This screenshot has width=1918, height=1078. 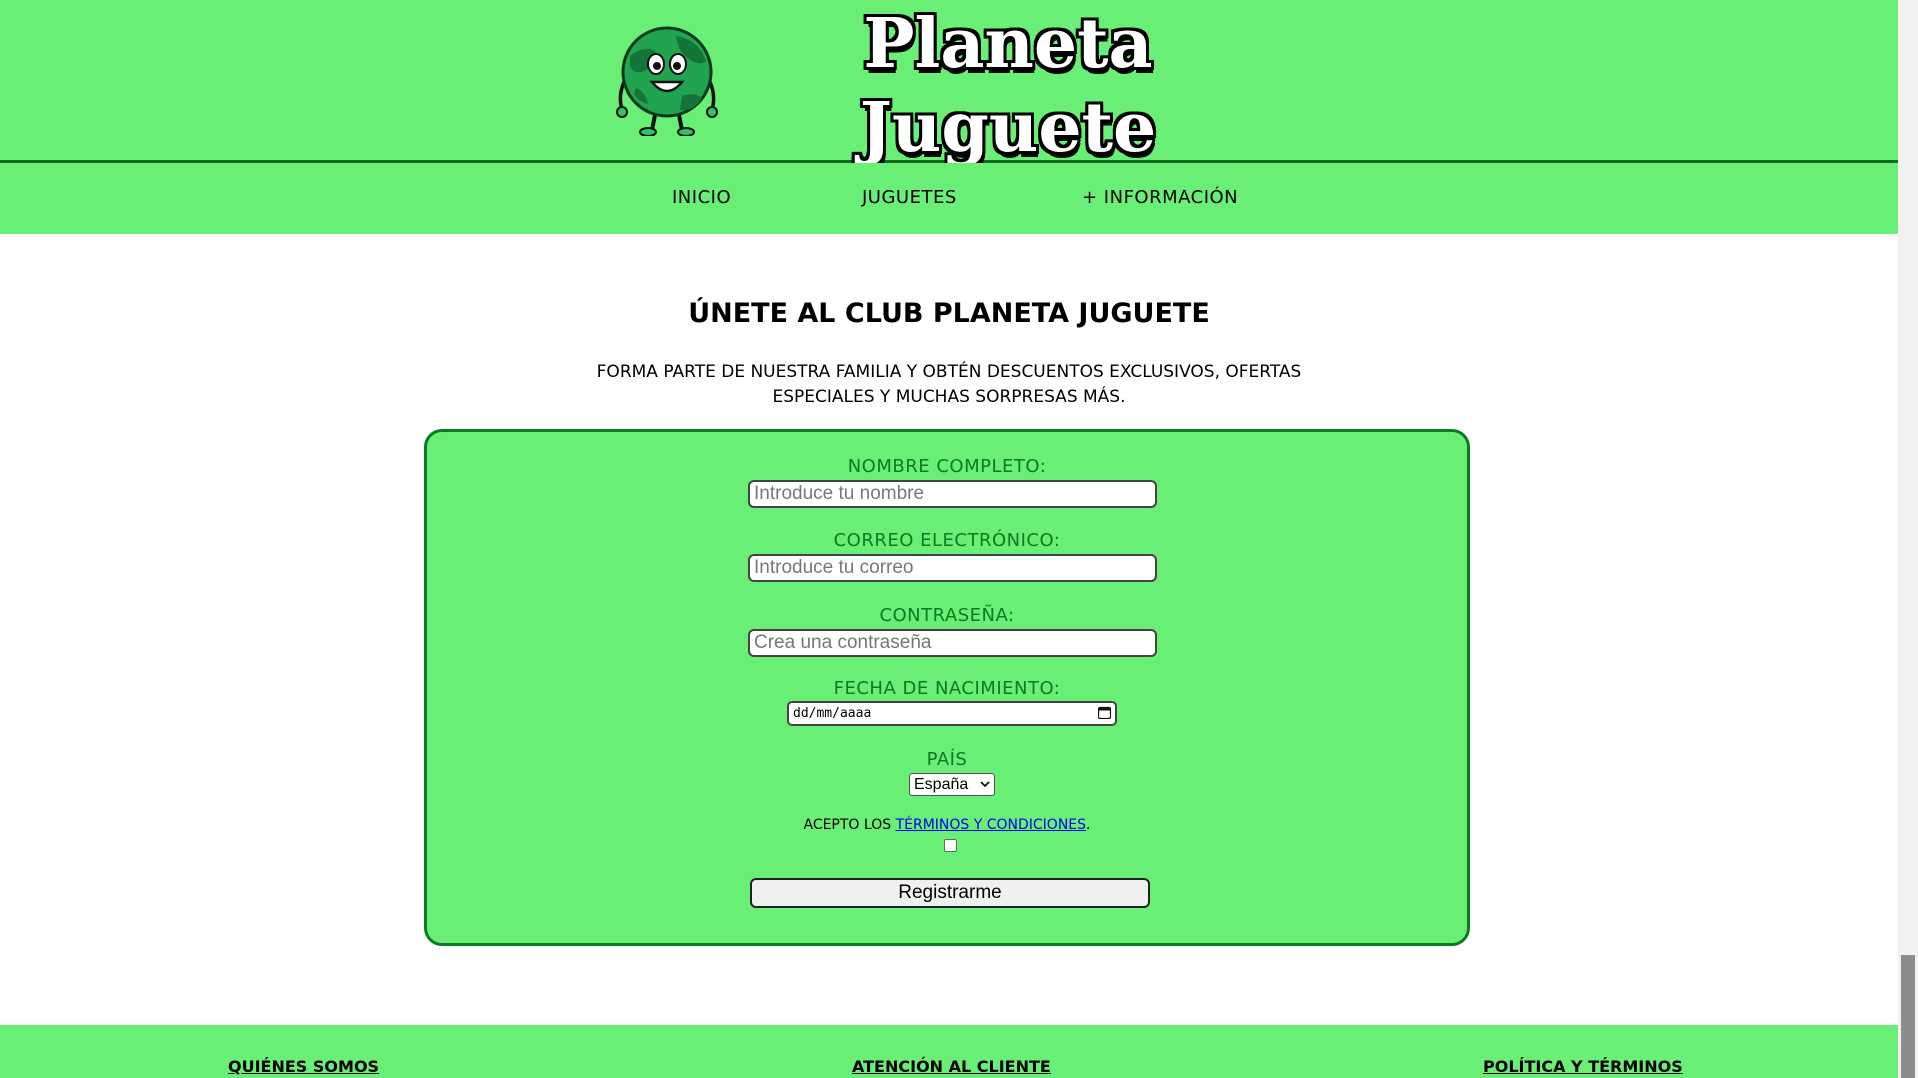 What do you see at coordinates (952, 713) in the screenshot?
I see `birthdate-input: dd/mm/aaaa` at bounding box center [952, 713].